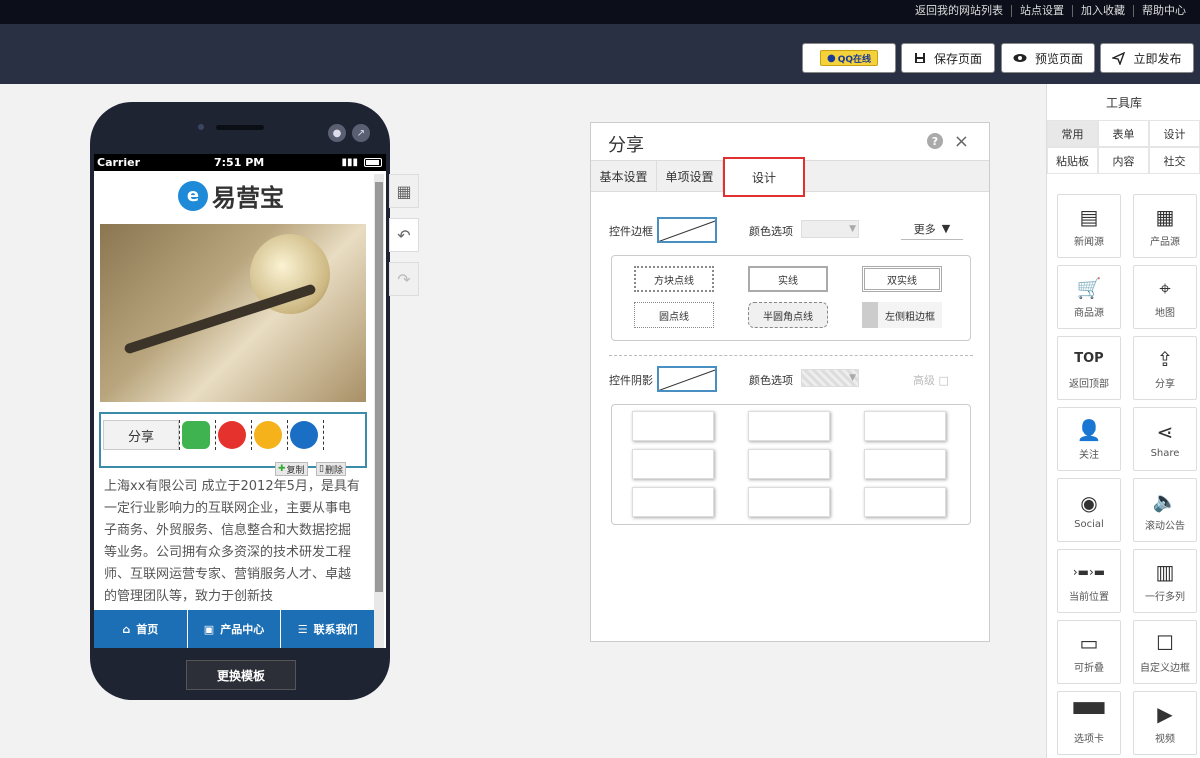 This screenshot has height=758, width=1200. Describe the element at coordinates (1089, 455) in the screenshot. I see `tool-label: 关注` at that location.